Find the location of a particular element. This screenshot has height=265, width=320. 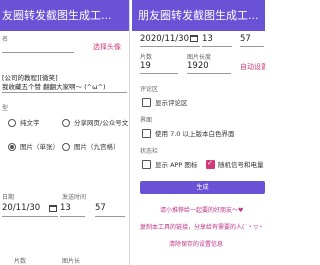

share-friends-link: 请小推荐给一起要的好朋友～♥ is located at coordinates (201, 209).